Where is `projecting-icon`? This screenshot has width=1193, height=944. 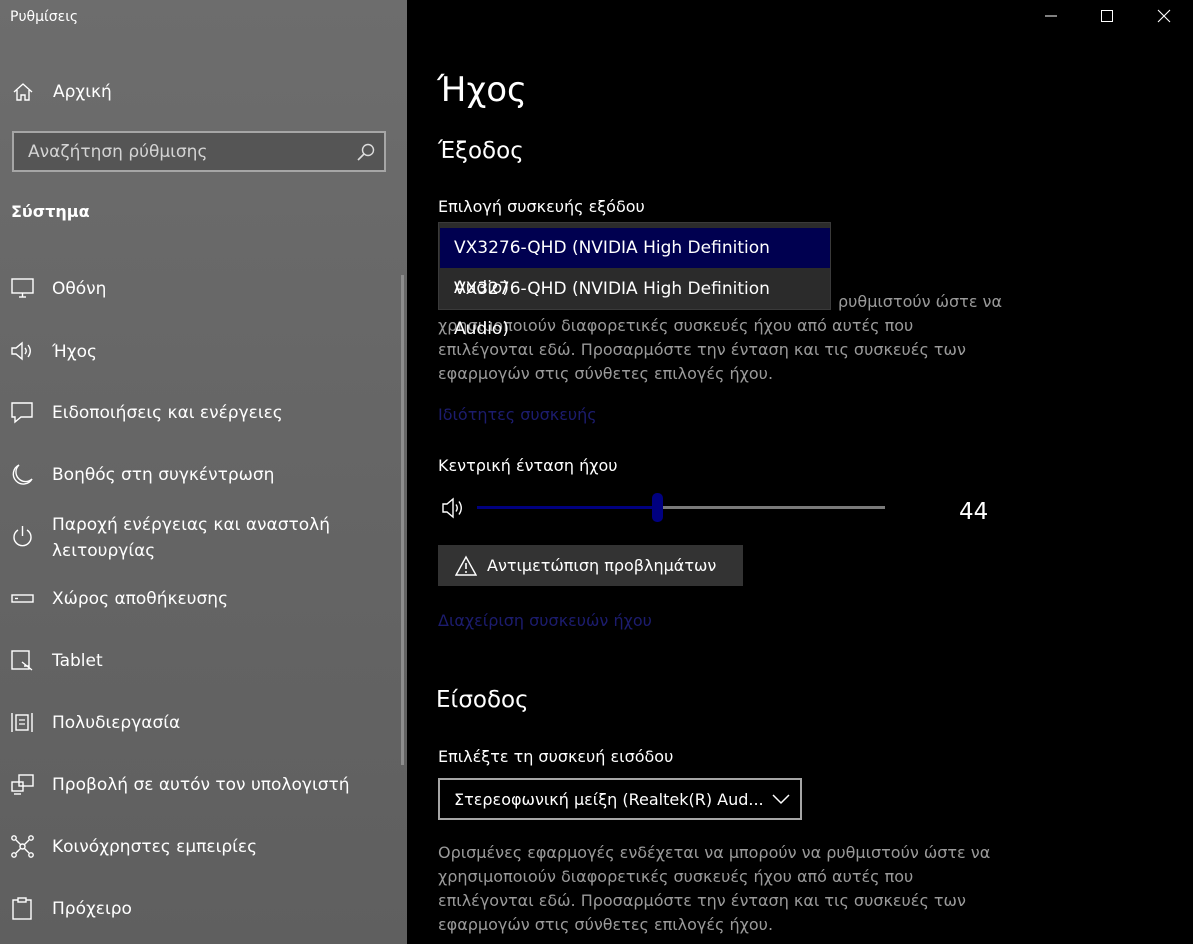 projecting-icon is located at coordinates (22, 784).